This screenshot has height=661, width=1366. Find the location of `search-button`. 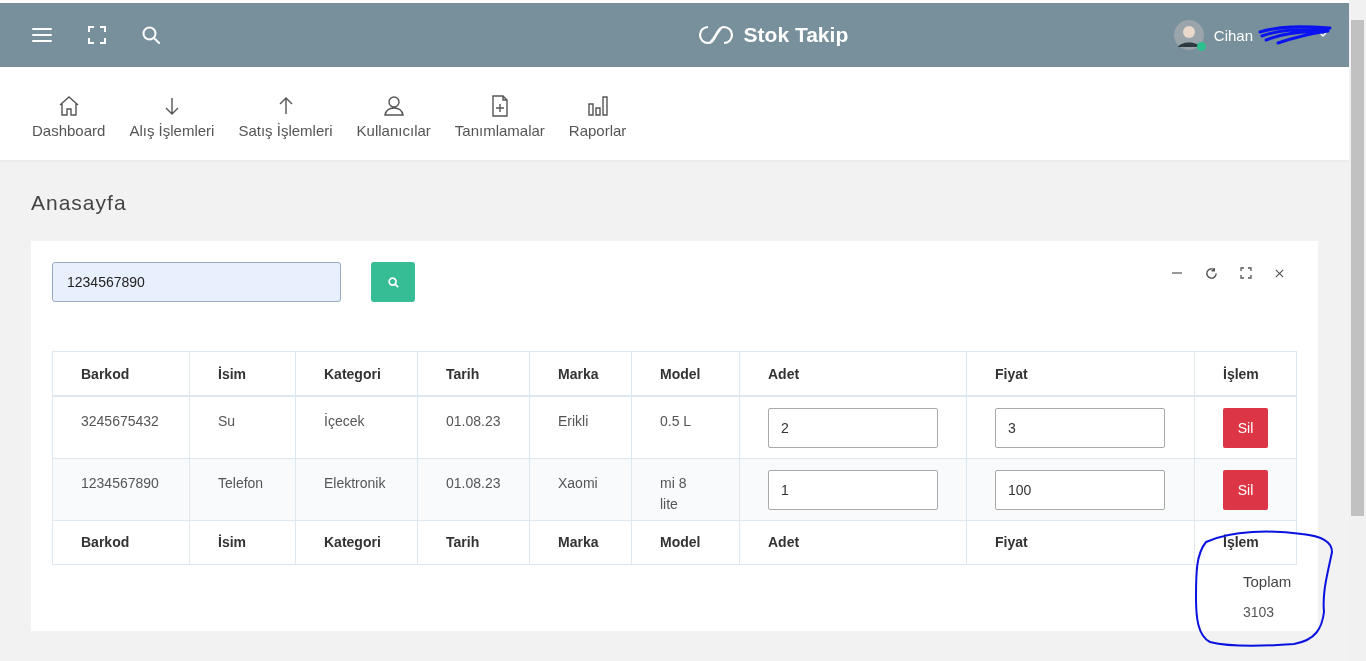

search-button is located at coordinates (393, 282).